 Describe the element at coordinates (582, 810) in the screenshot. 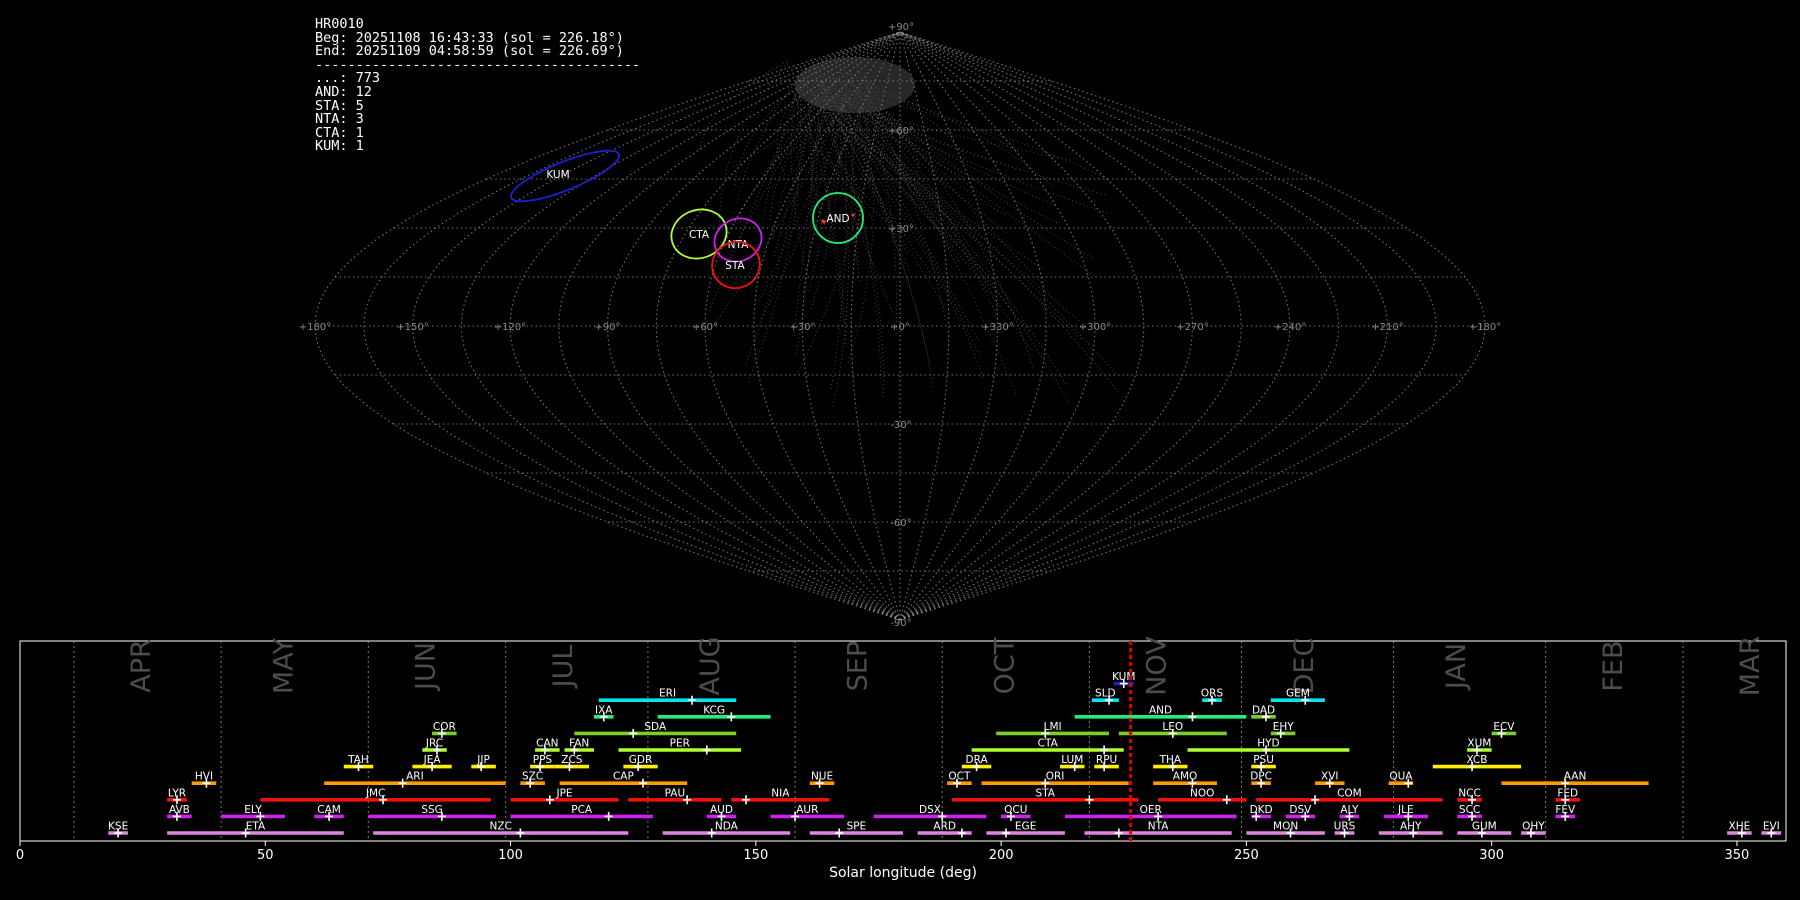

I see `shower-code-label: PCA` at that location.